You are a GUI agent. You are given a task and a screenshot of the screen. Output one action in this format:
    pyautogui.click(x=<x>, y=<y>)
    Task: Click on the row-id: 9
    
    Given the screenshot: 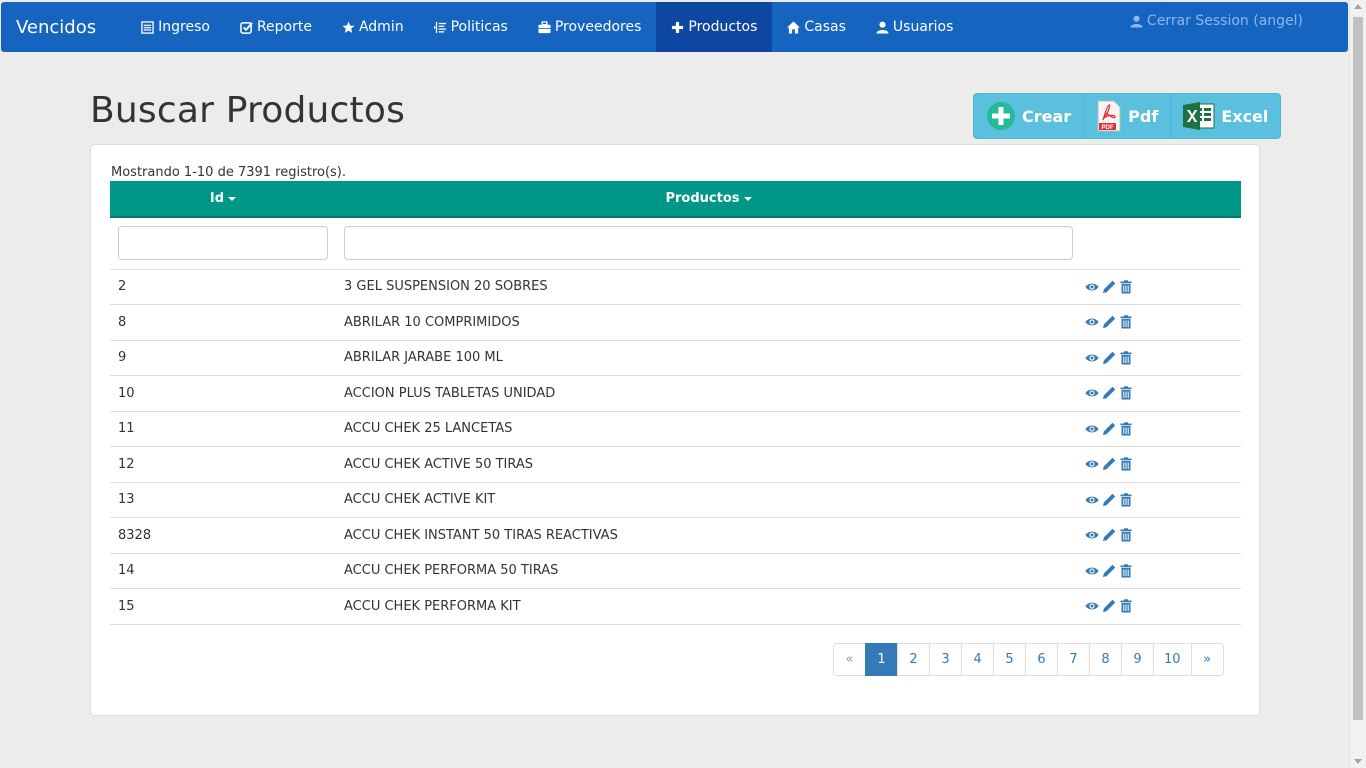 What is the action you would take?
    pyautogui.click(x=223, y=358)
    